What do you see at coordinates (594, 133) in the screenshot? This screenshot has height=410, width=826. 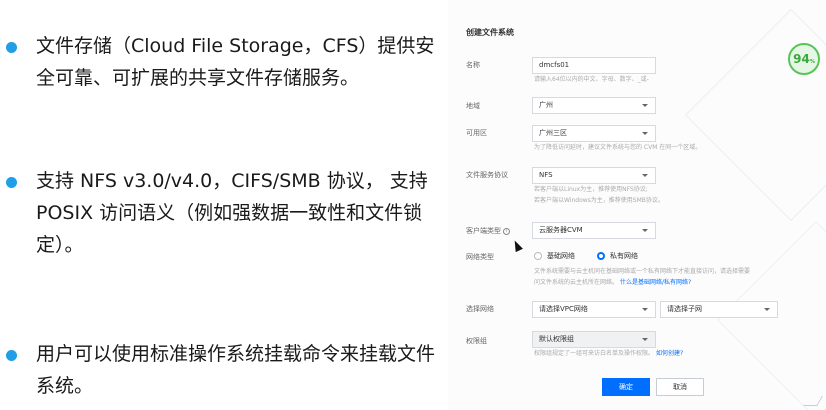 I see `zone-select: 广州三区` at bounding box center [594, 133].